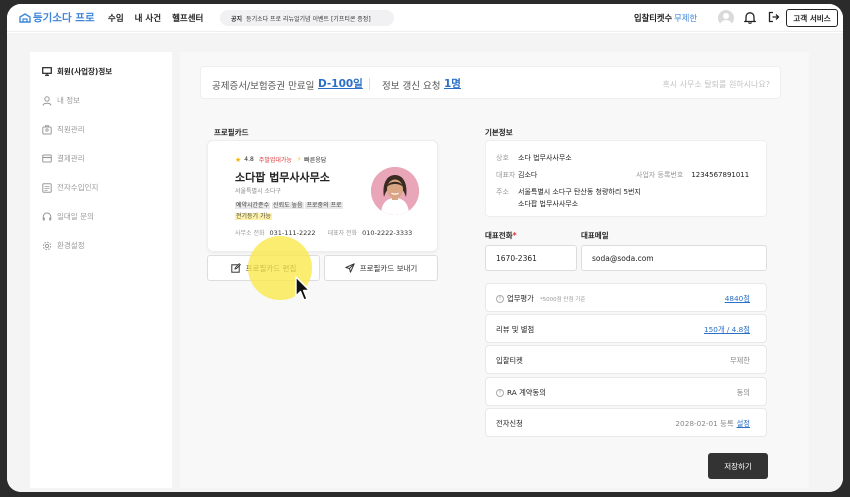 The width and height of the screenshot is (850, 497). I want to click on star-icon: ★, so click(238, 159).